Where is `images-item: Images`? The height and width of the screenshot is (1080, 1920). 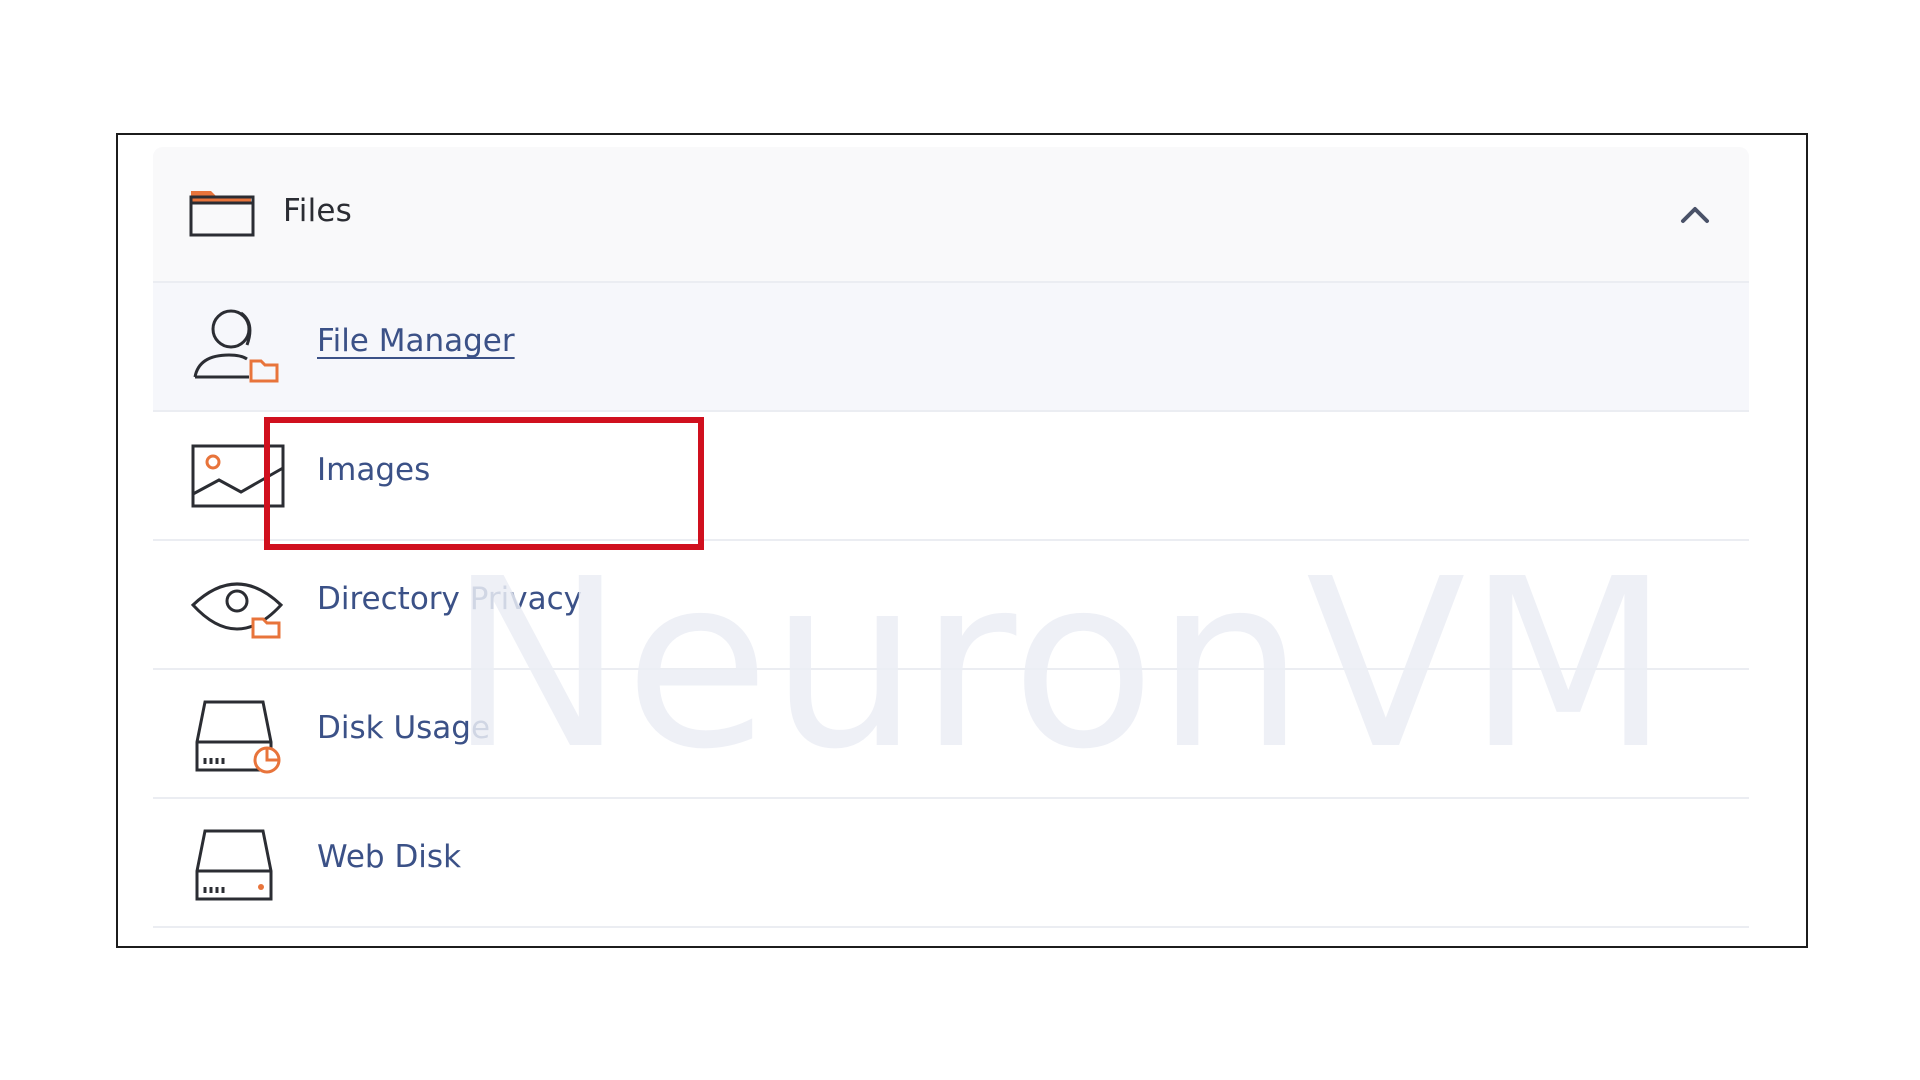 images-item: Images is located at coordinates (951, 476).